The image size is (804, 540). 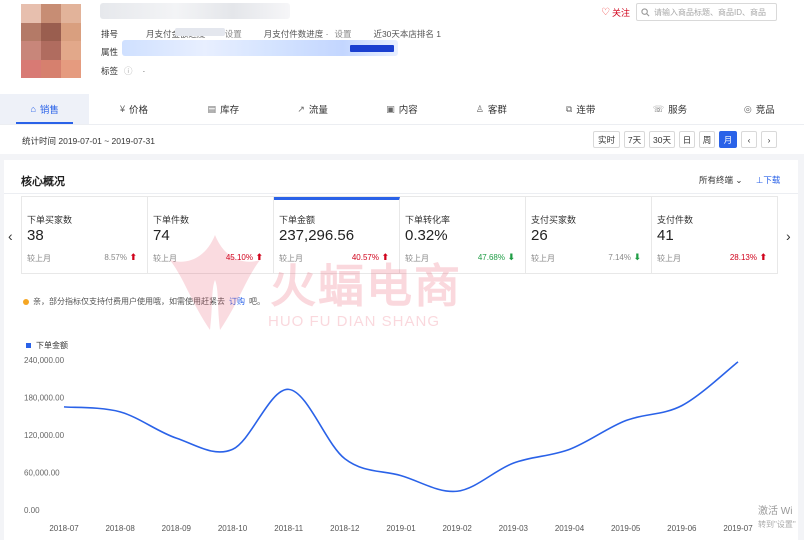 I want to click on metric-change: 7.14%, so click(x=619, y=257).